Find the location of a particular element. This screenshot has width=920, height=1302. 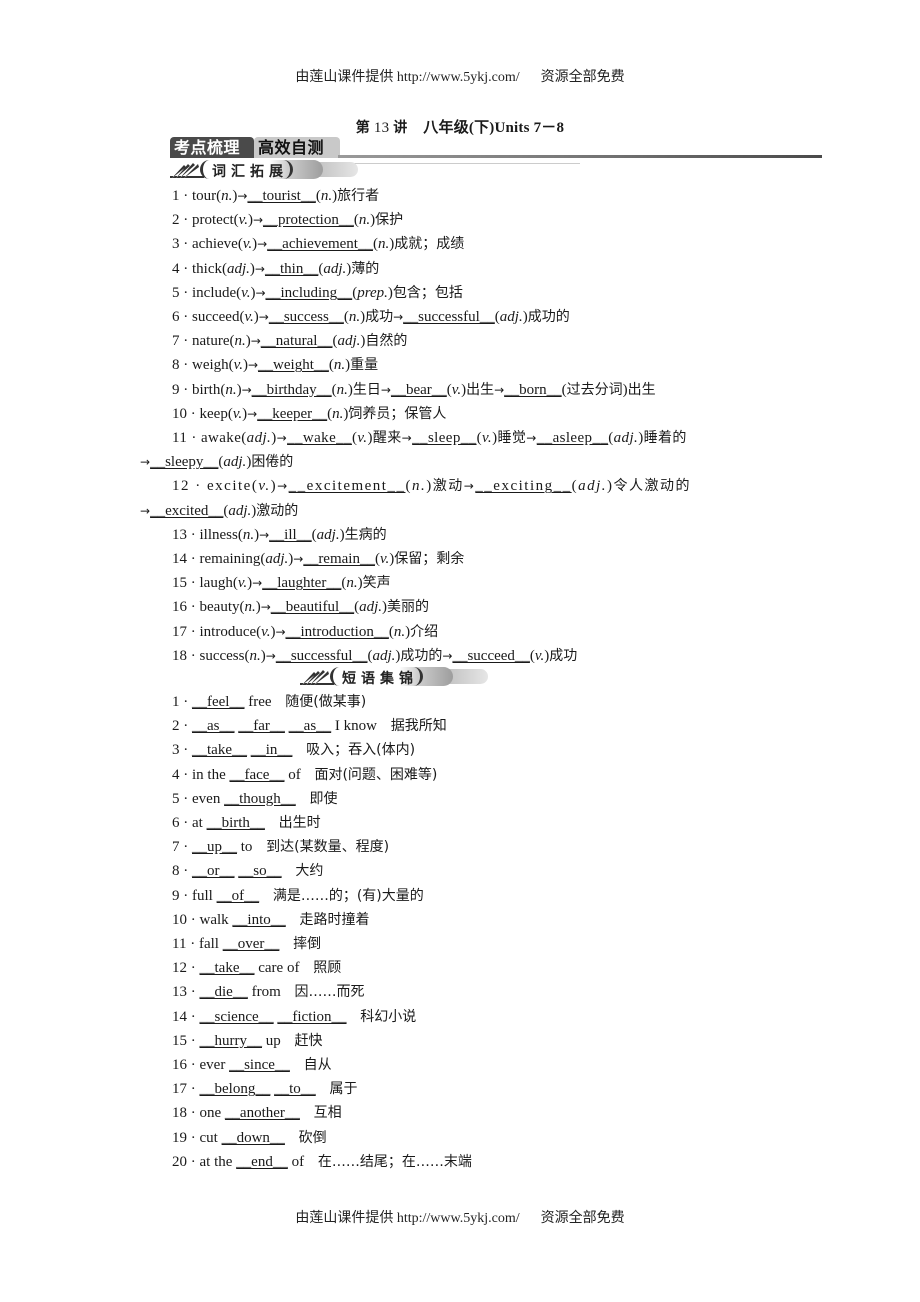

banner-tab-self-test: 高效自测 is located at coordinates (297, 147).